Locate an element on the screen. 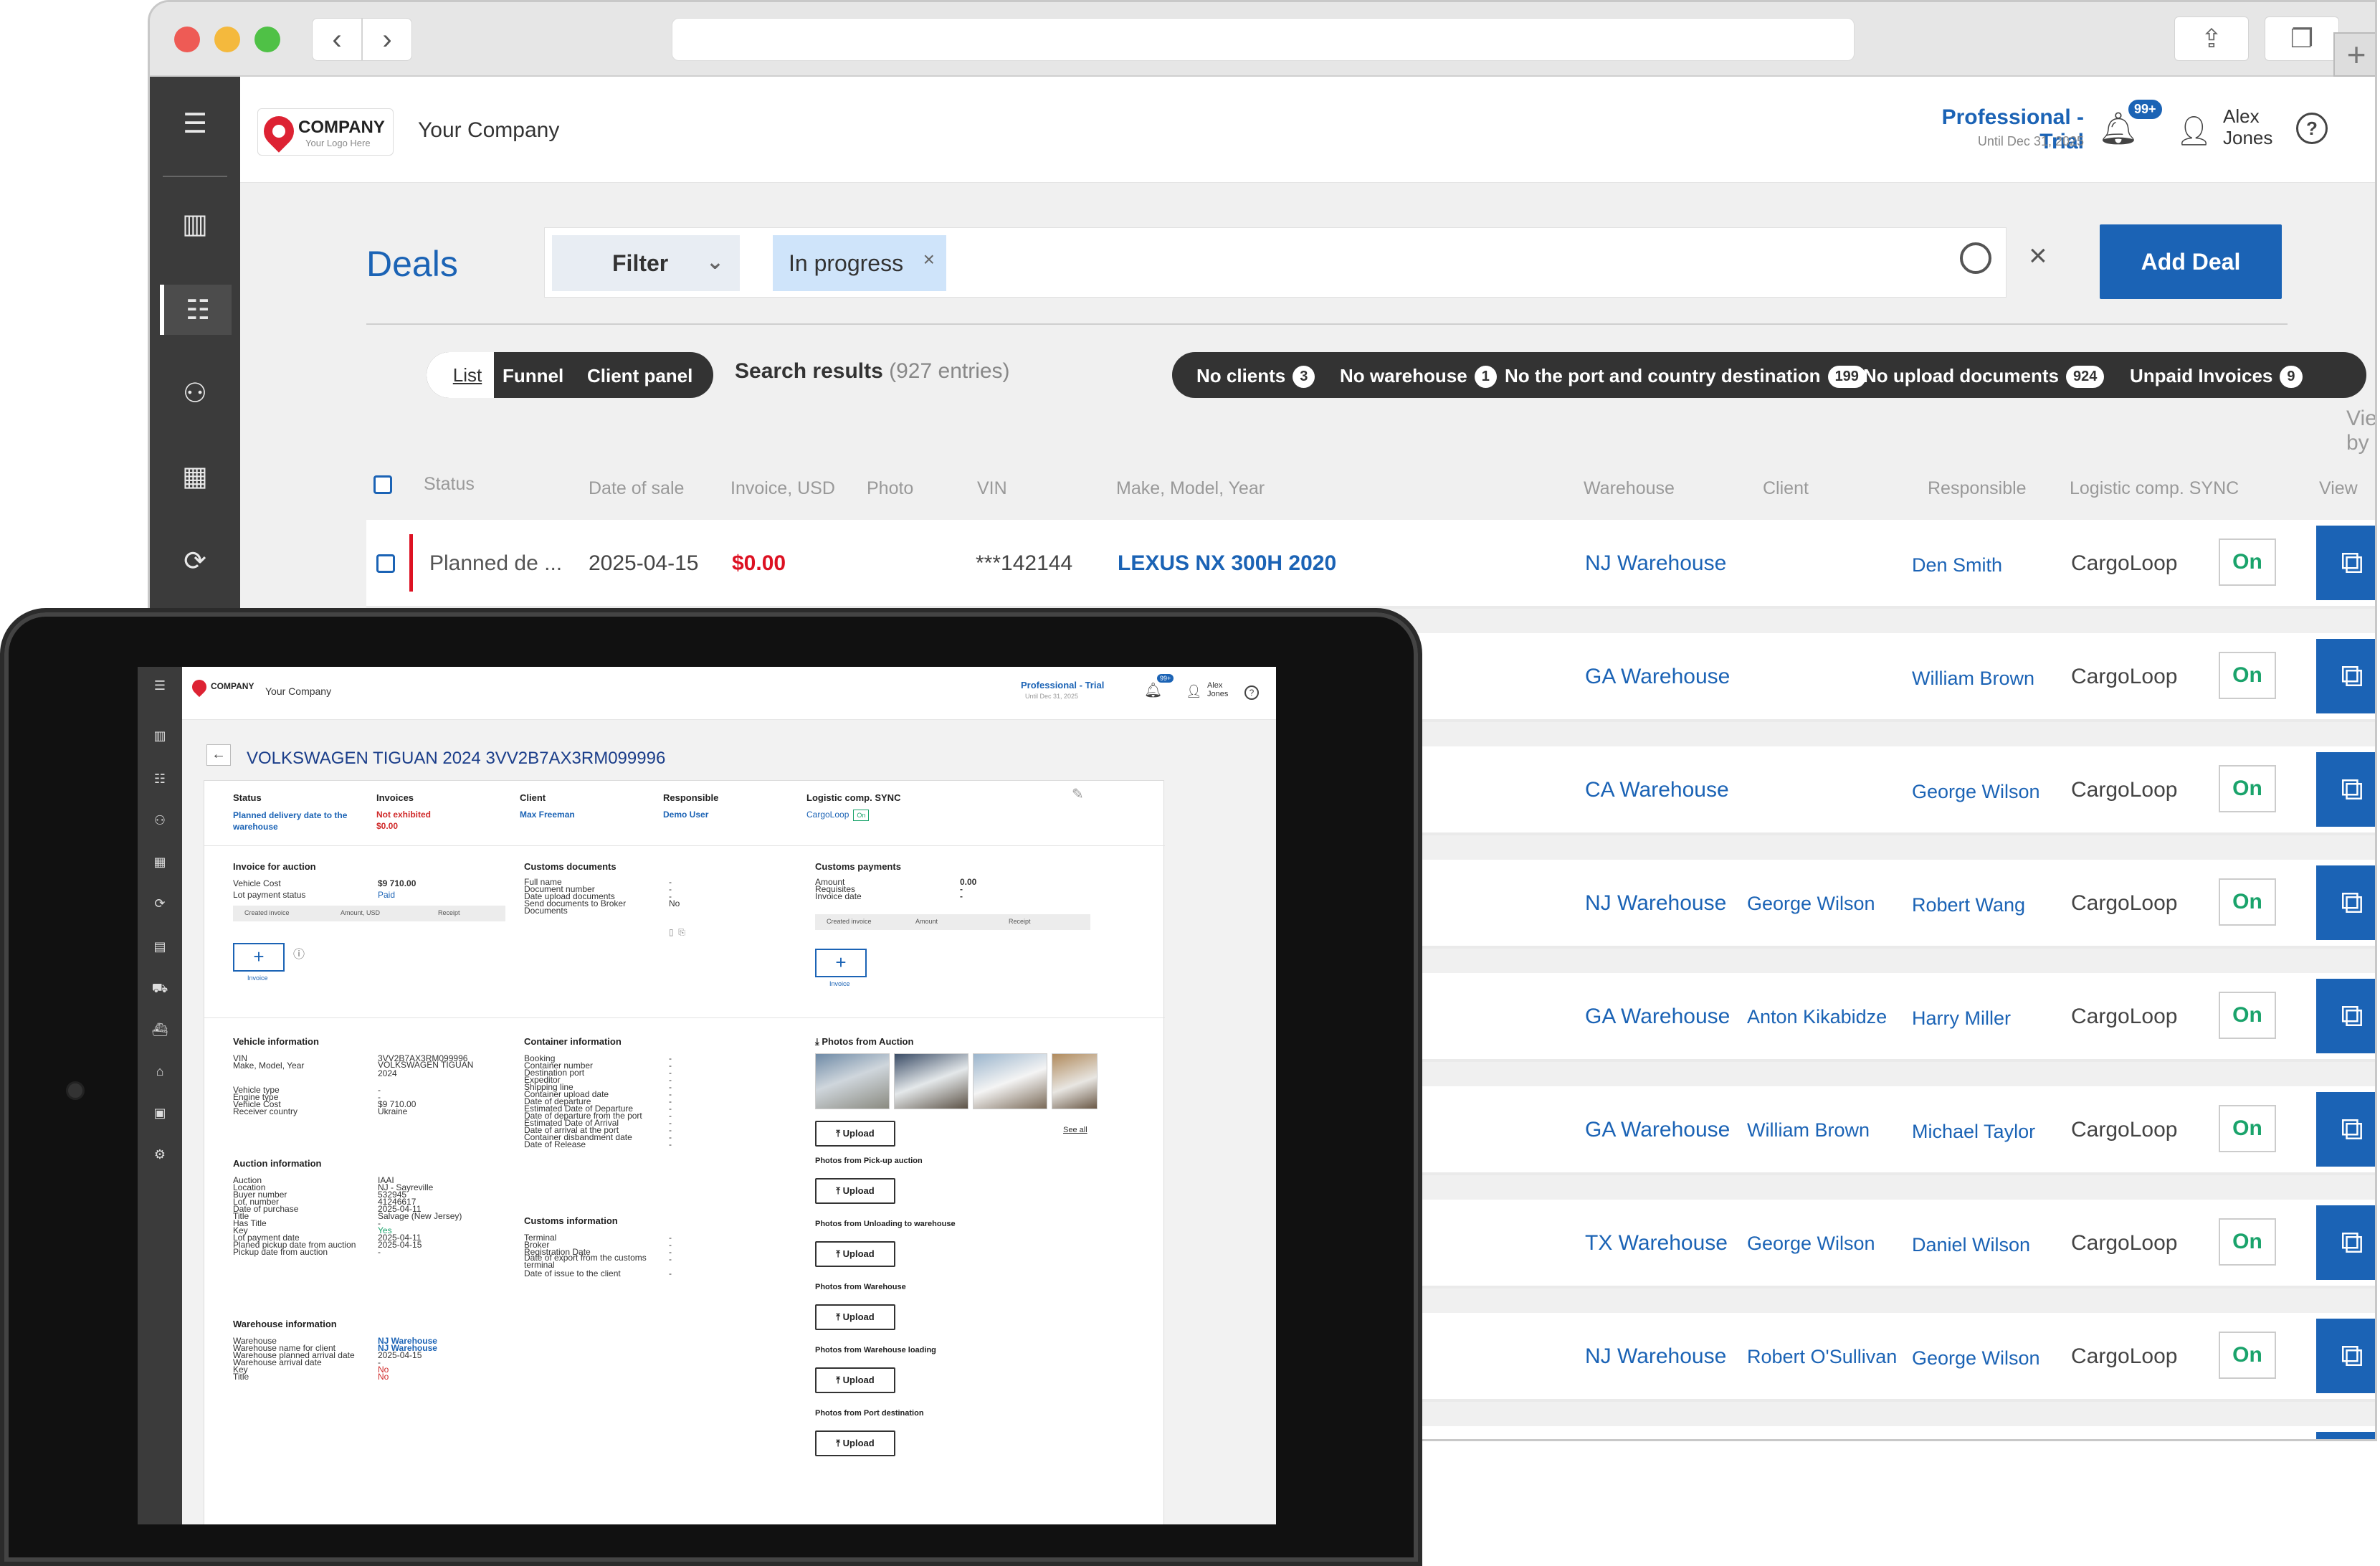  user-name: Alex Jones is located at coordinates (2247, 126).